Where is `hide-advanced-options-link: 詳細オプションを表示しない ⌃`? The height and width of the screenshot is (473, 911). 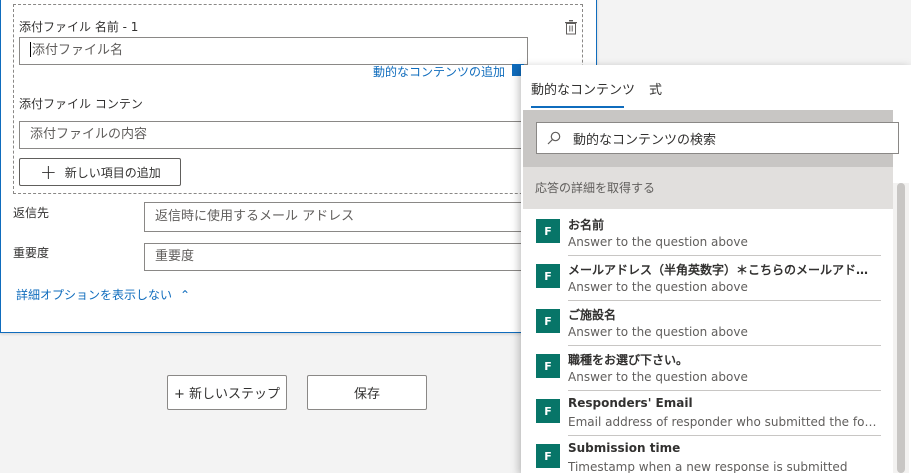
hide-advanced-options-link: 詳細オプションを表示しない ⌃ is located at coordinates (103, 294).